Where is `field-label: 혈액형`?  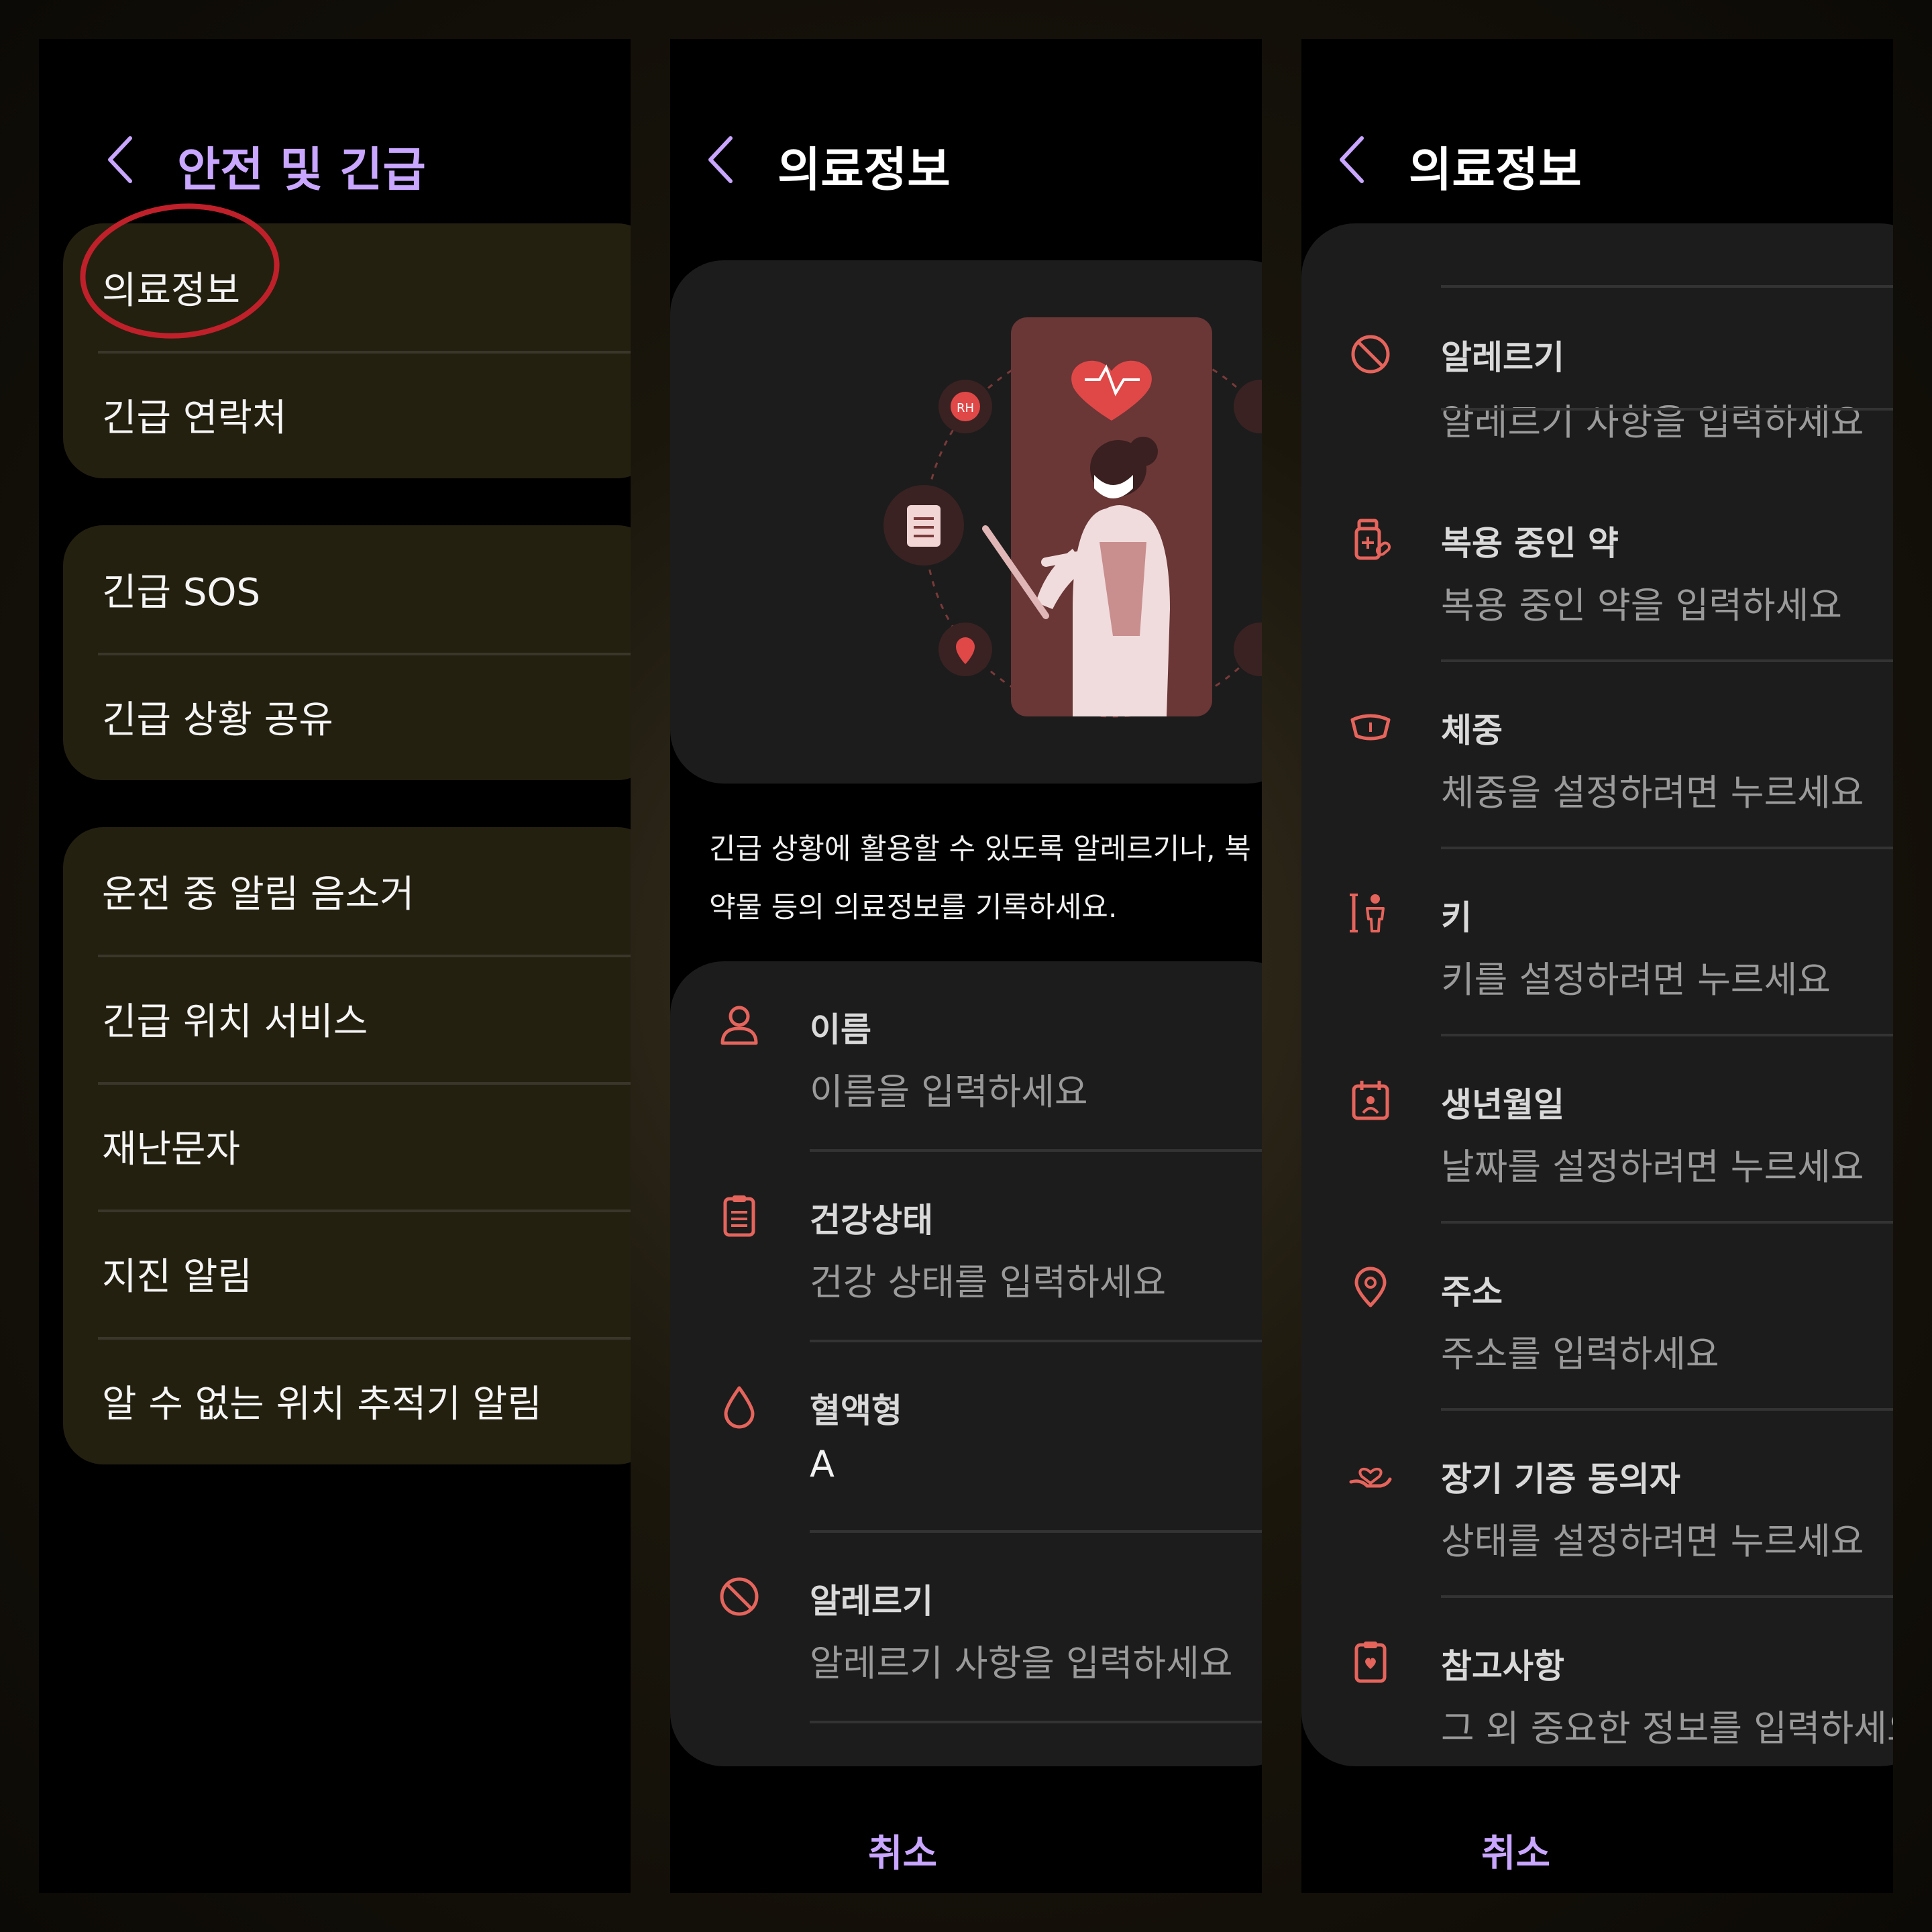
field-label: 혈액형 is located at coordinates (856, 1410).